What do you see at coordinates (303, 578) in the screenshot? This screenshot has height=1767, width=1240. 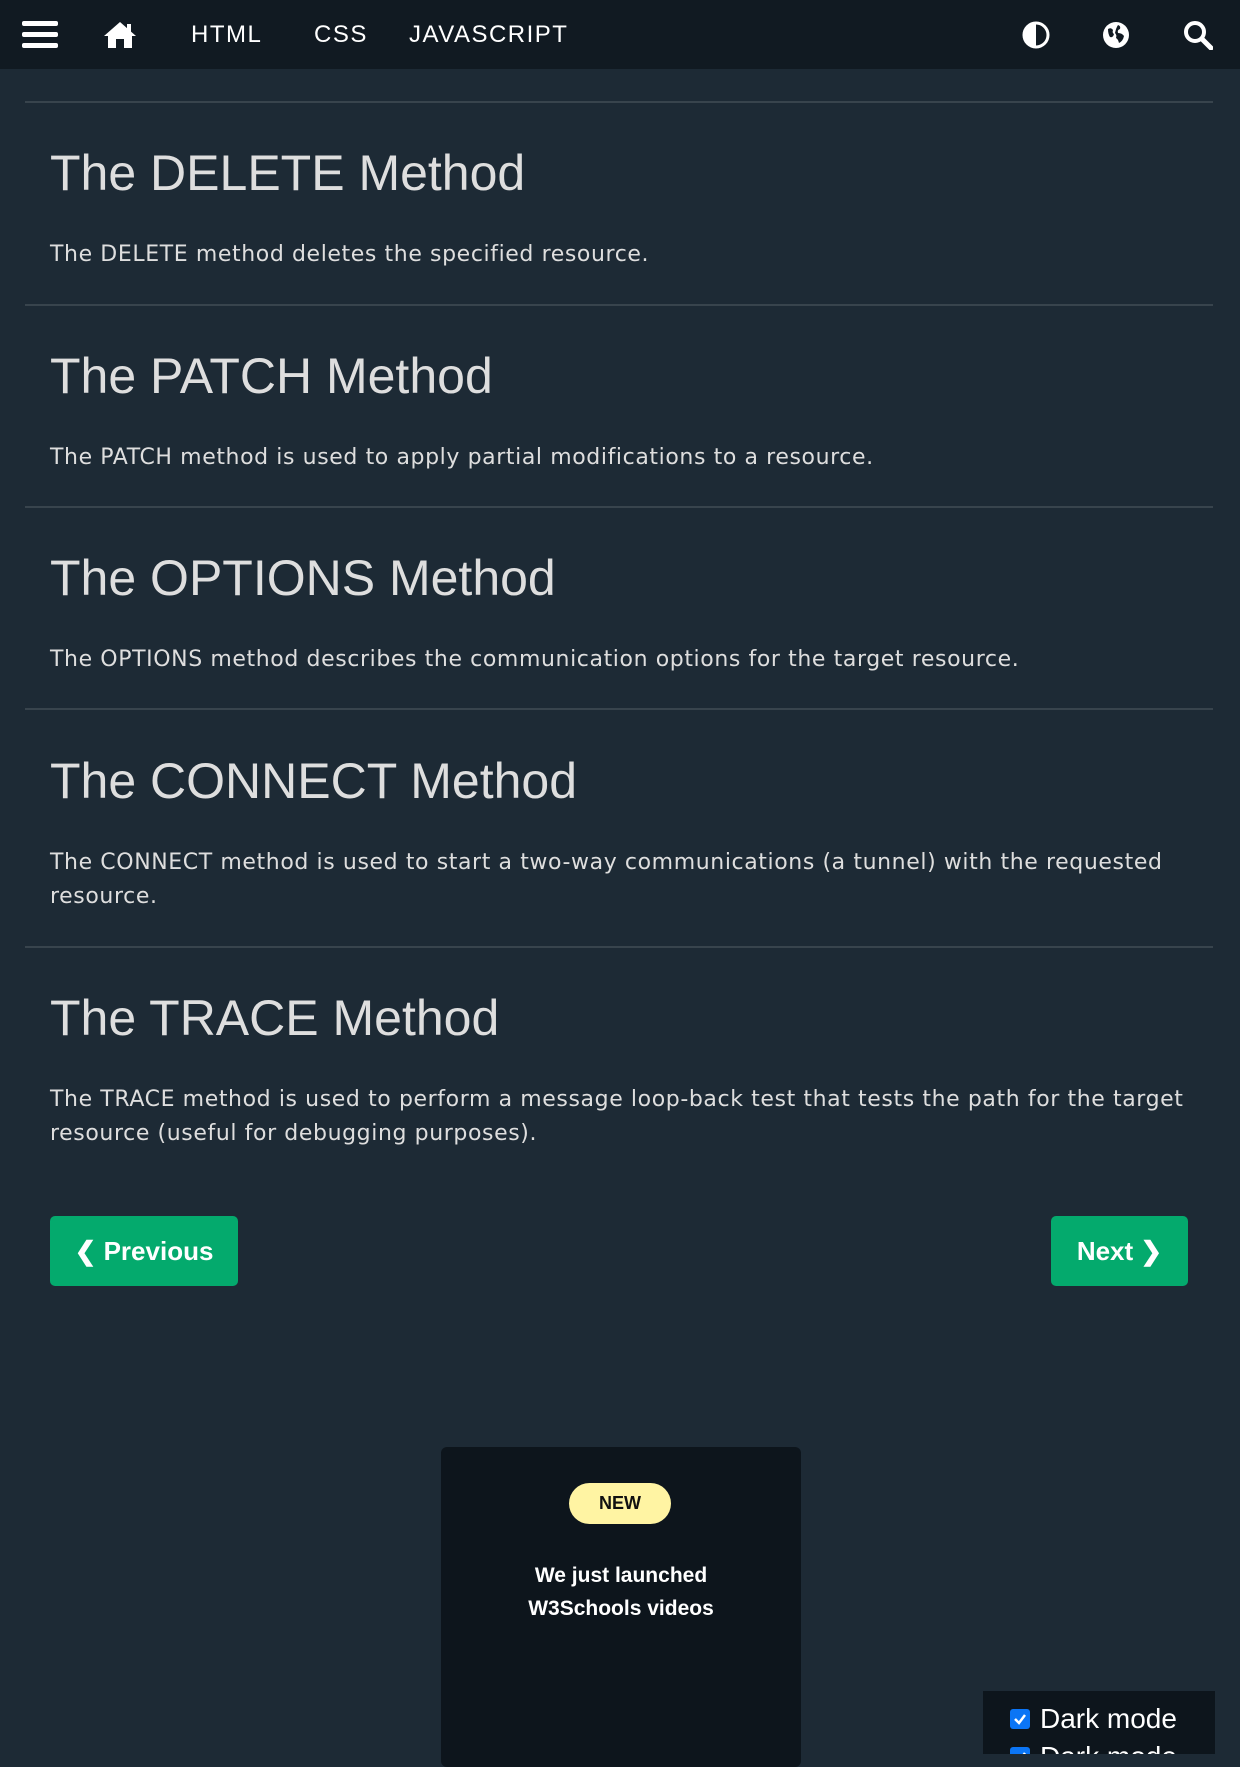 I see `section-heading-options: The OPTIONS Method` at bounding box center [303, 578].